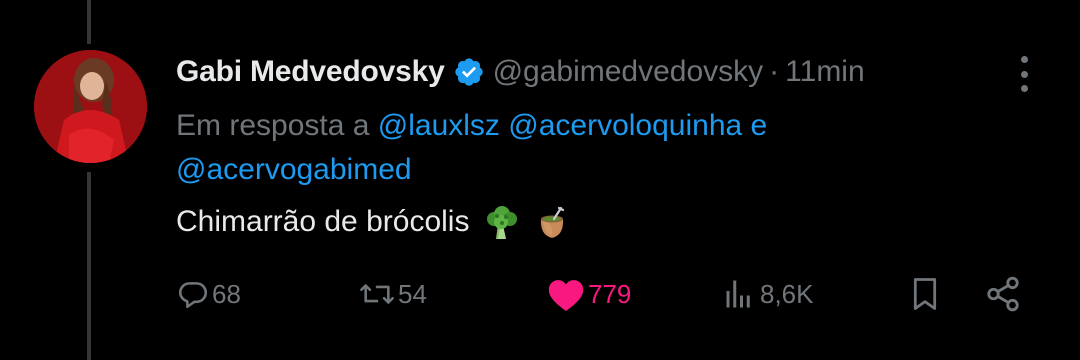 The height and width of the screenshot is (360, 1080). I want to click on more-options-icon, so click(1024, 74).